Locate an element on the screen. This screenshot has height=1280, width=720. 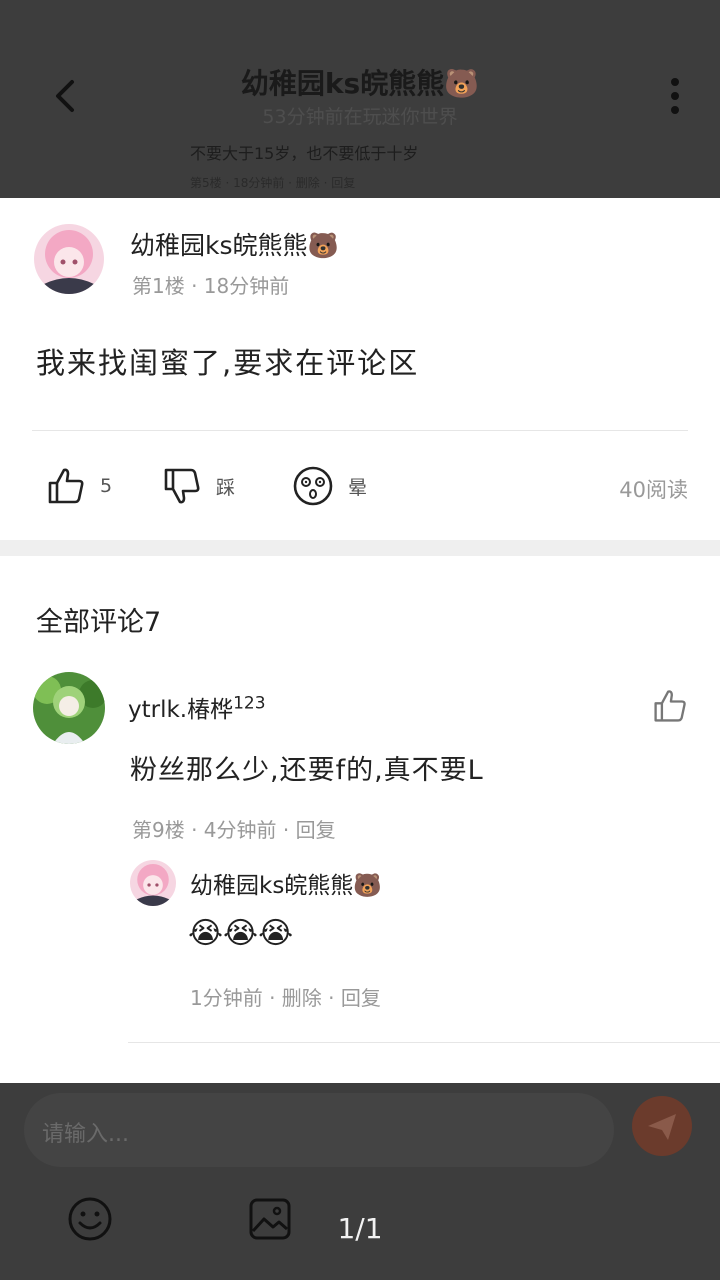
like-count: 5 is located at coordinates (106, 486).